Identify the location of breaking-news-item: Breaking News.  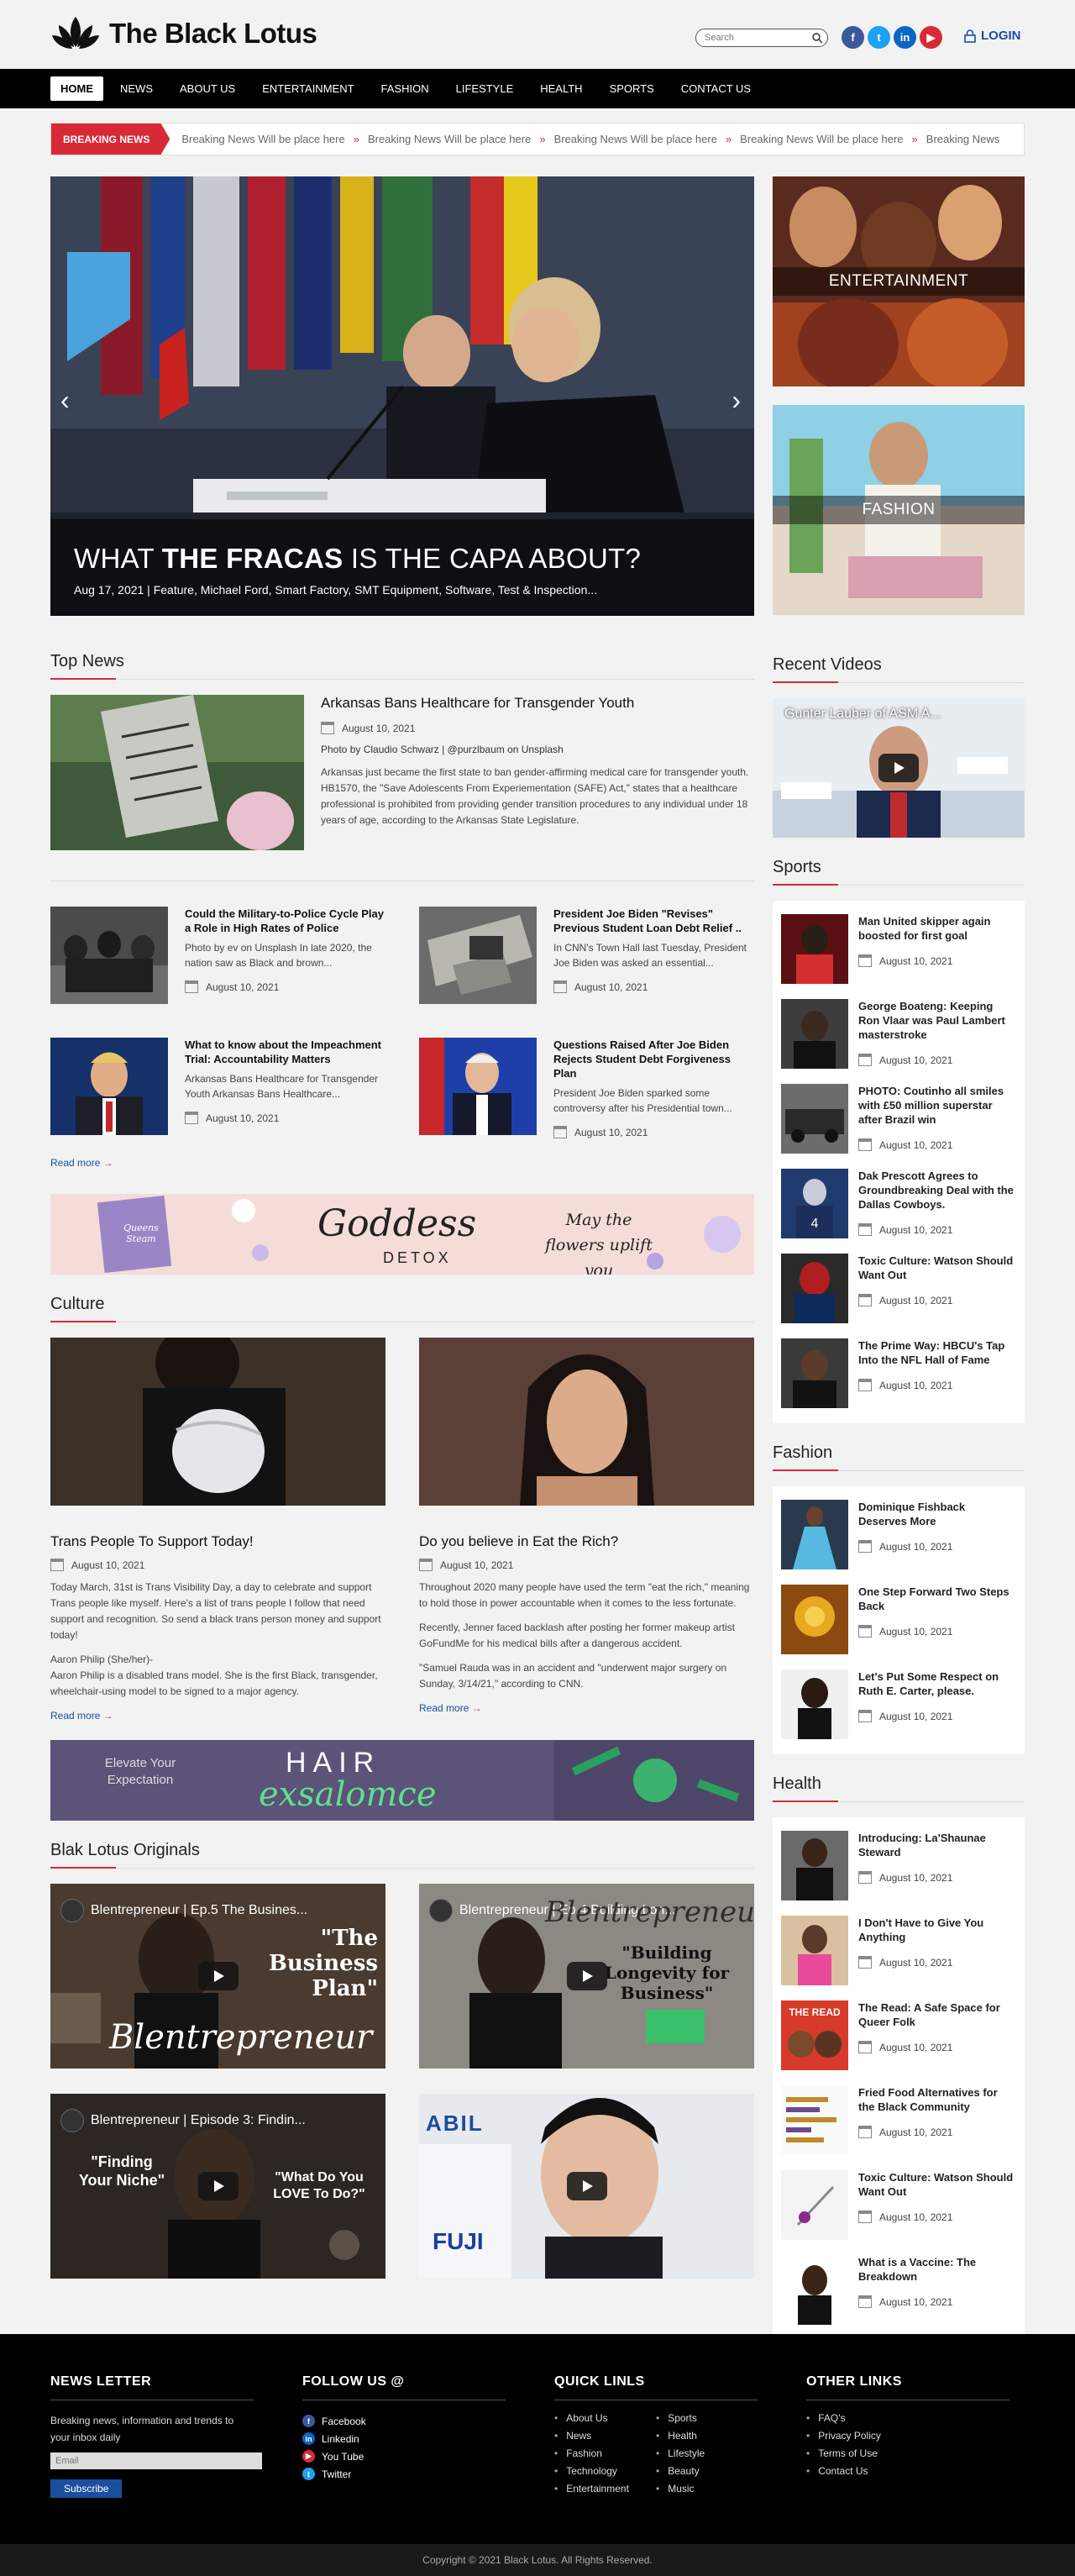
(962, 139).